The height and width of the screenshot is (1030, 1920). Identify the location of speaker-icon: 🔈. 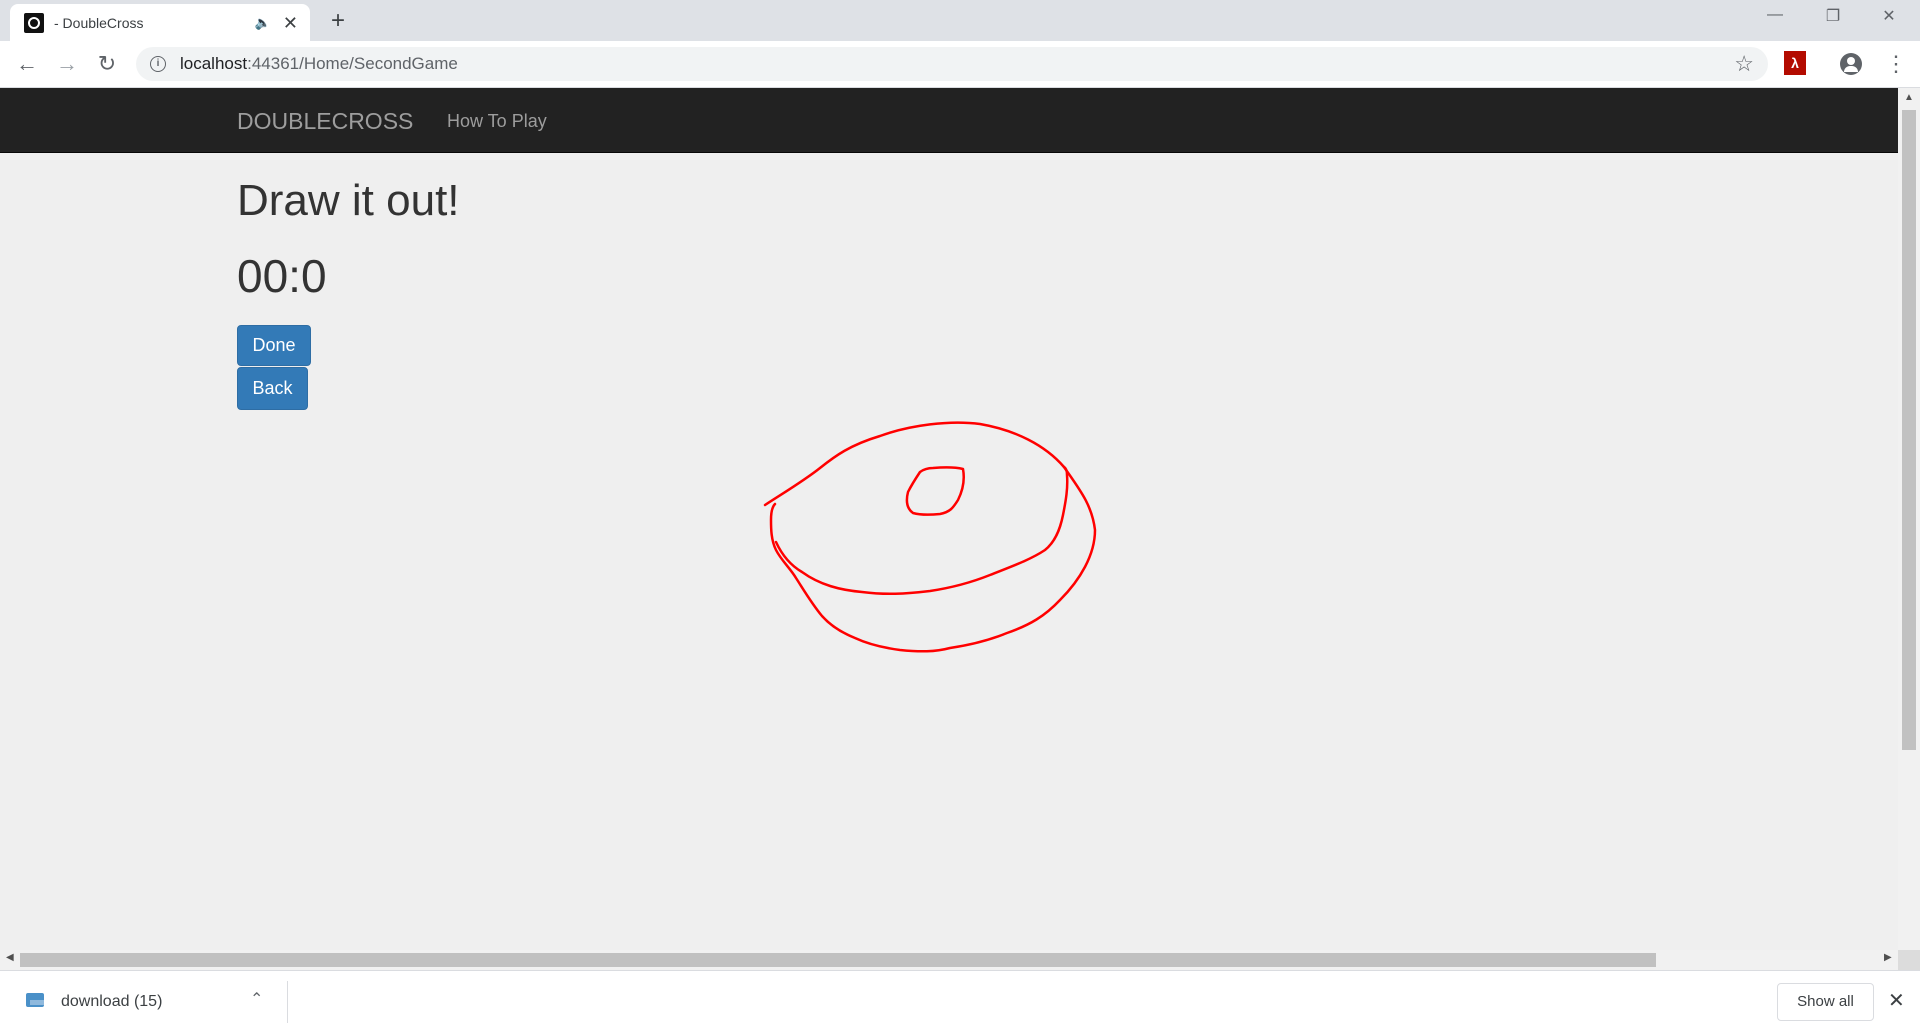
(263, 23).